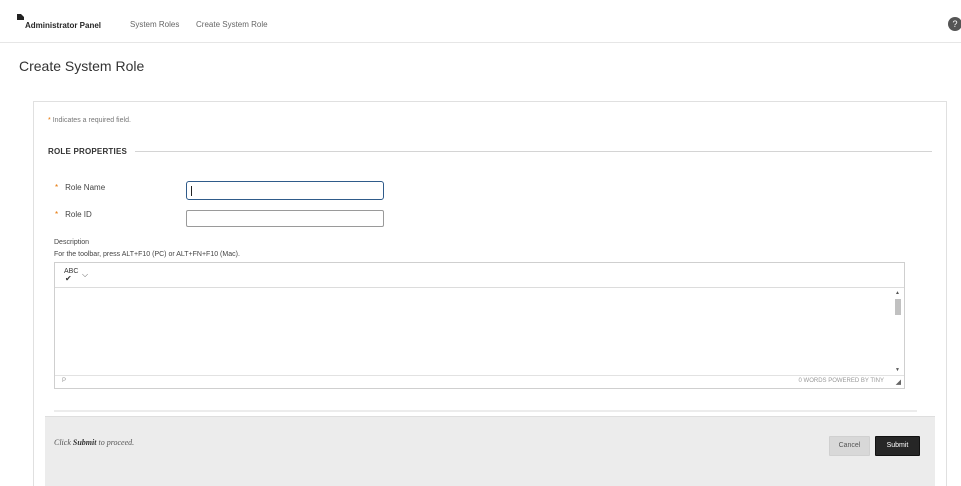  What do you see at coordinates (154, 24) in the screenshot?
I see `breadcrumb-system-roles: System Roles` at bounding box center [154, 24].